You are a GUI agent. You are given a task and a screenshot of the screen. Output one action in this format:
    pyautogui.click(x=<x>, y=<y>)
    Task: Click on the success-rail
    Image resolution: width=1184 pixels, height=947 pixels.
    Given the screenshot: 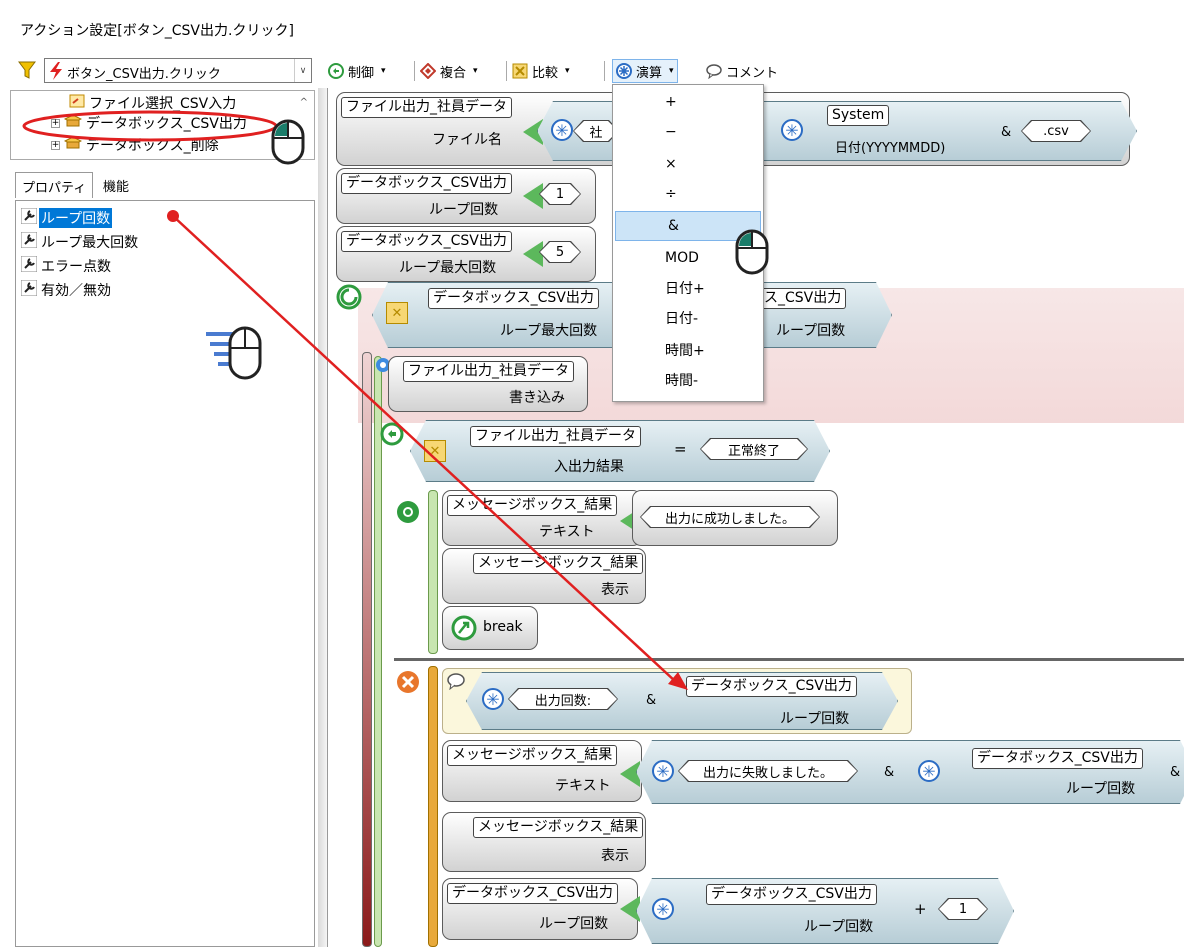 What is the action you would take?
    pyautogui.click(x=433, y=572)
    